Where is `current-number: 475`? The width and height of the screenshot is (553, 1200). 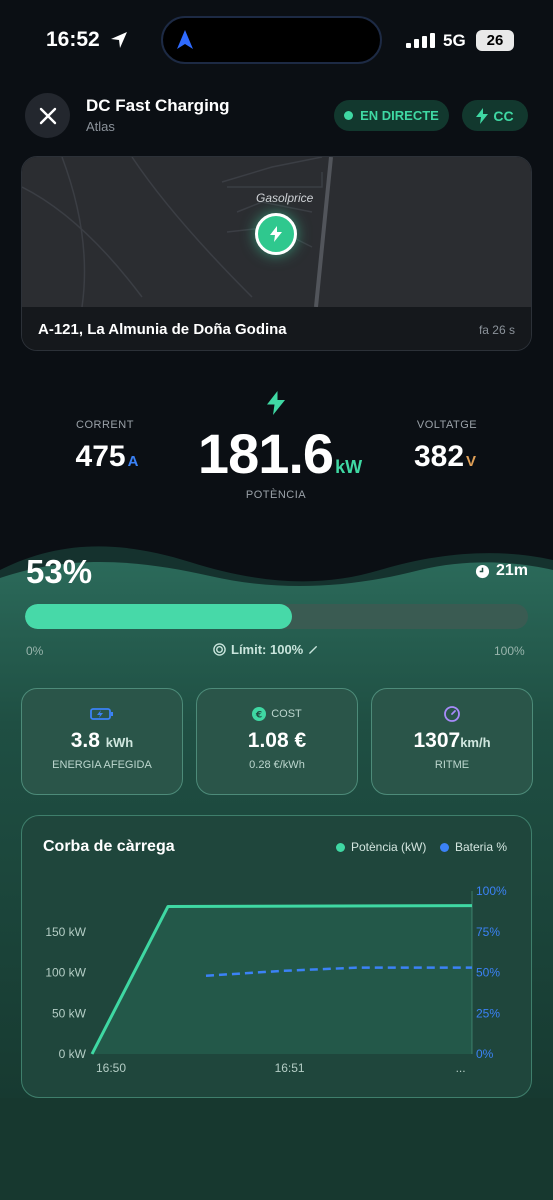
current-number: 475 is located at coordinates (100, 456).